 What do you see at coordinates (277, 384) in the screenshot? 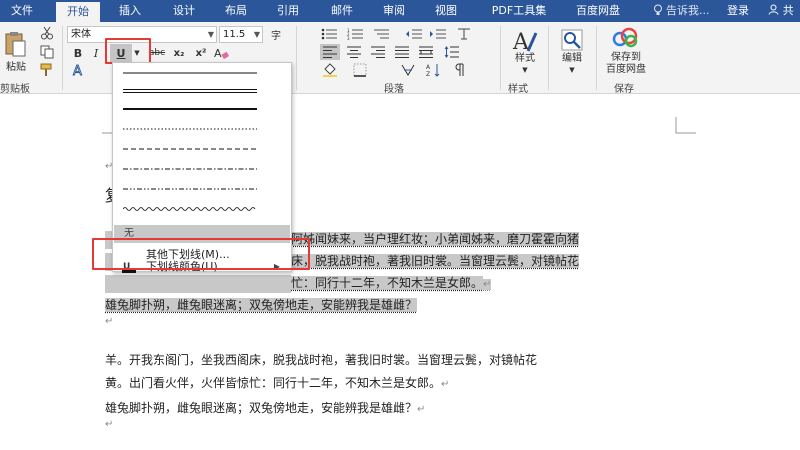
I see `body-line-6: 黄。出门看火伴，火伴皆惊忙：同行十二年，不知木兰是女郎。↵` at bounding box center [277, 384].